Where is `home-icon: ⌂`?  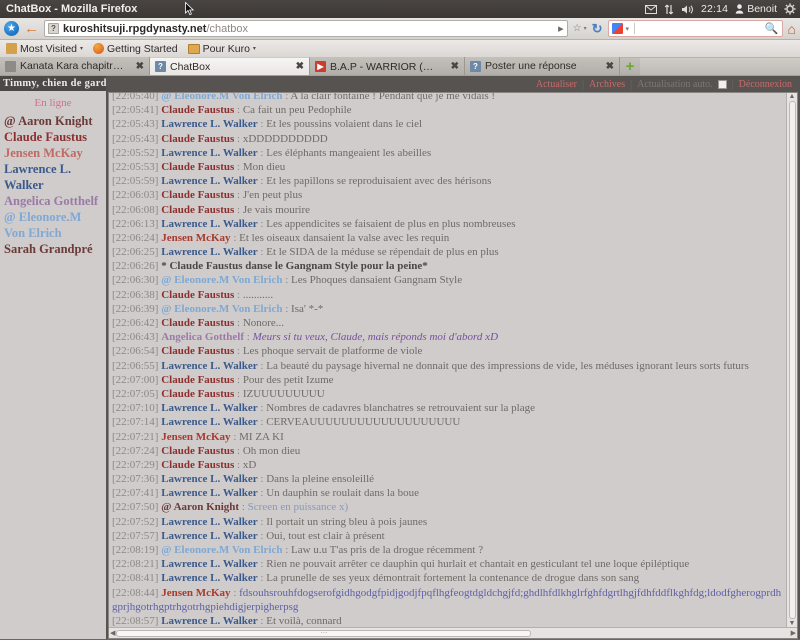
home-icon: ⌂ is located at coordinates (792, 29).